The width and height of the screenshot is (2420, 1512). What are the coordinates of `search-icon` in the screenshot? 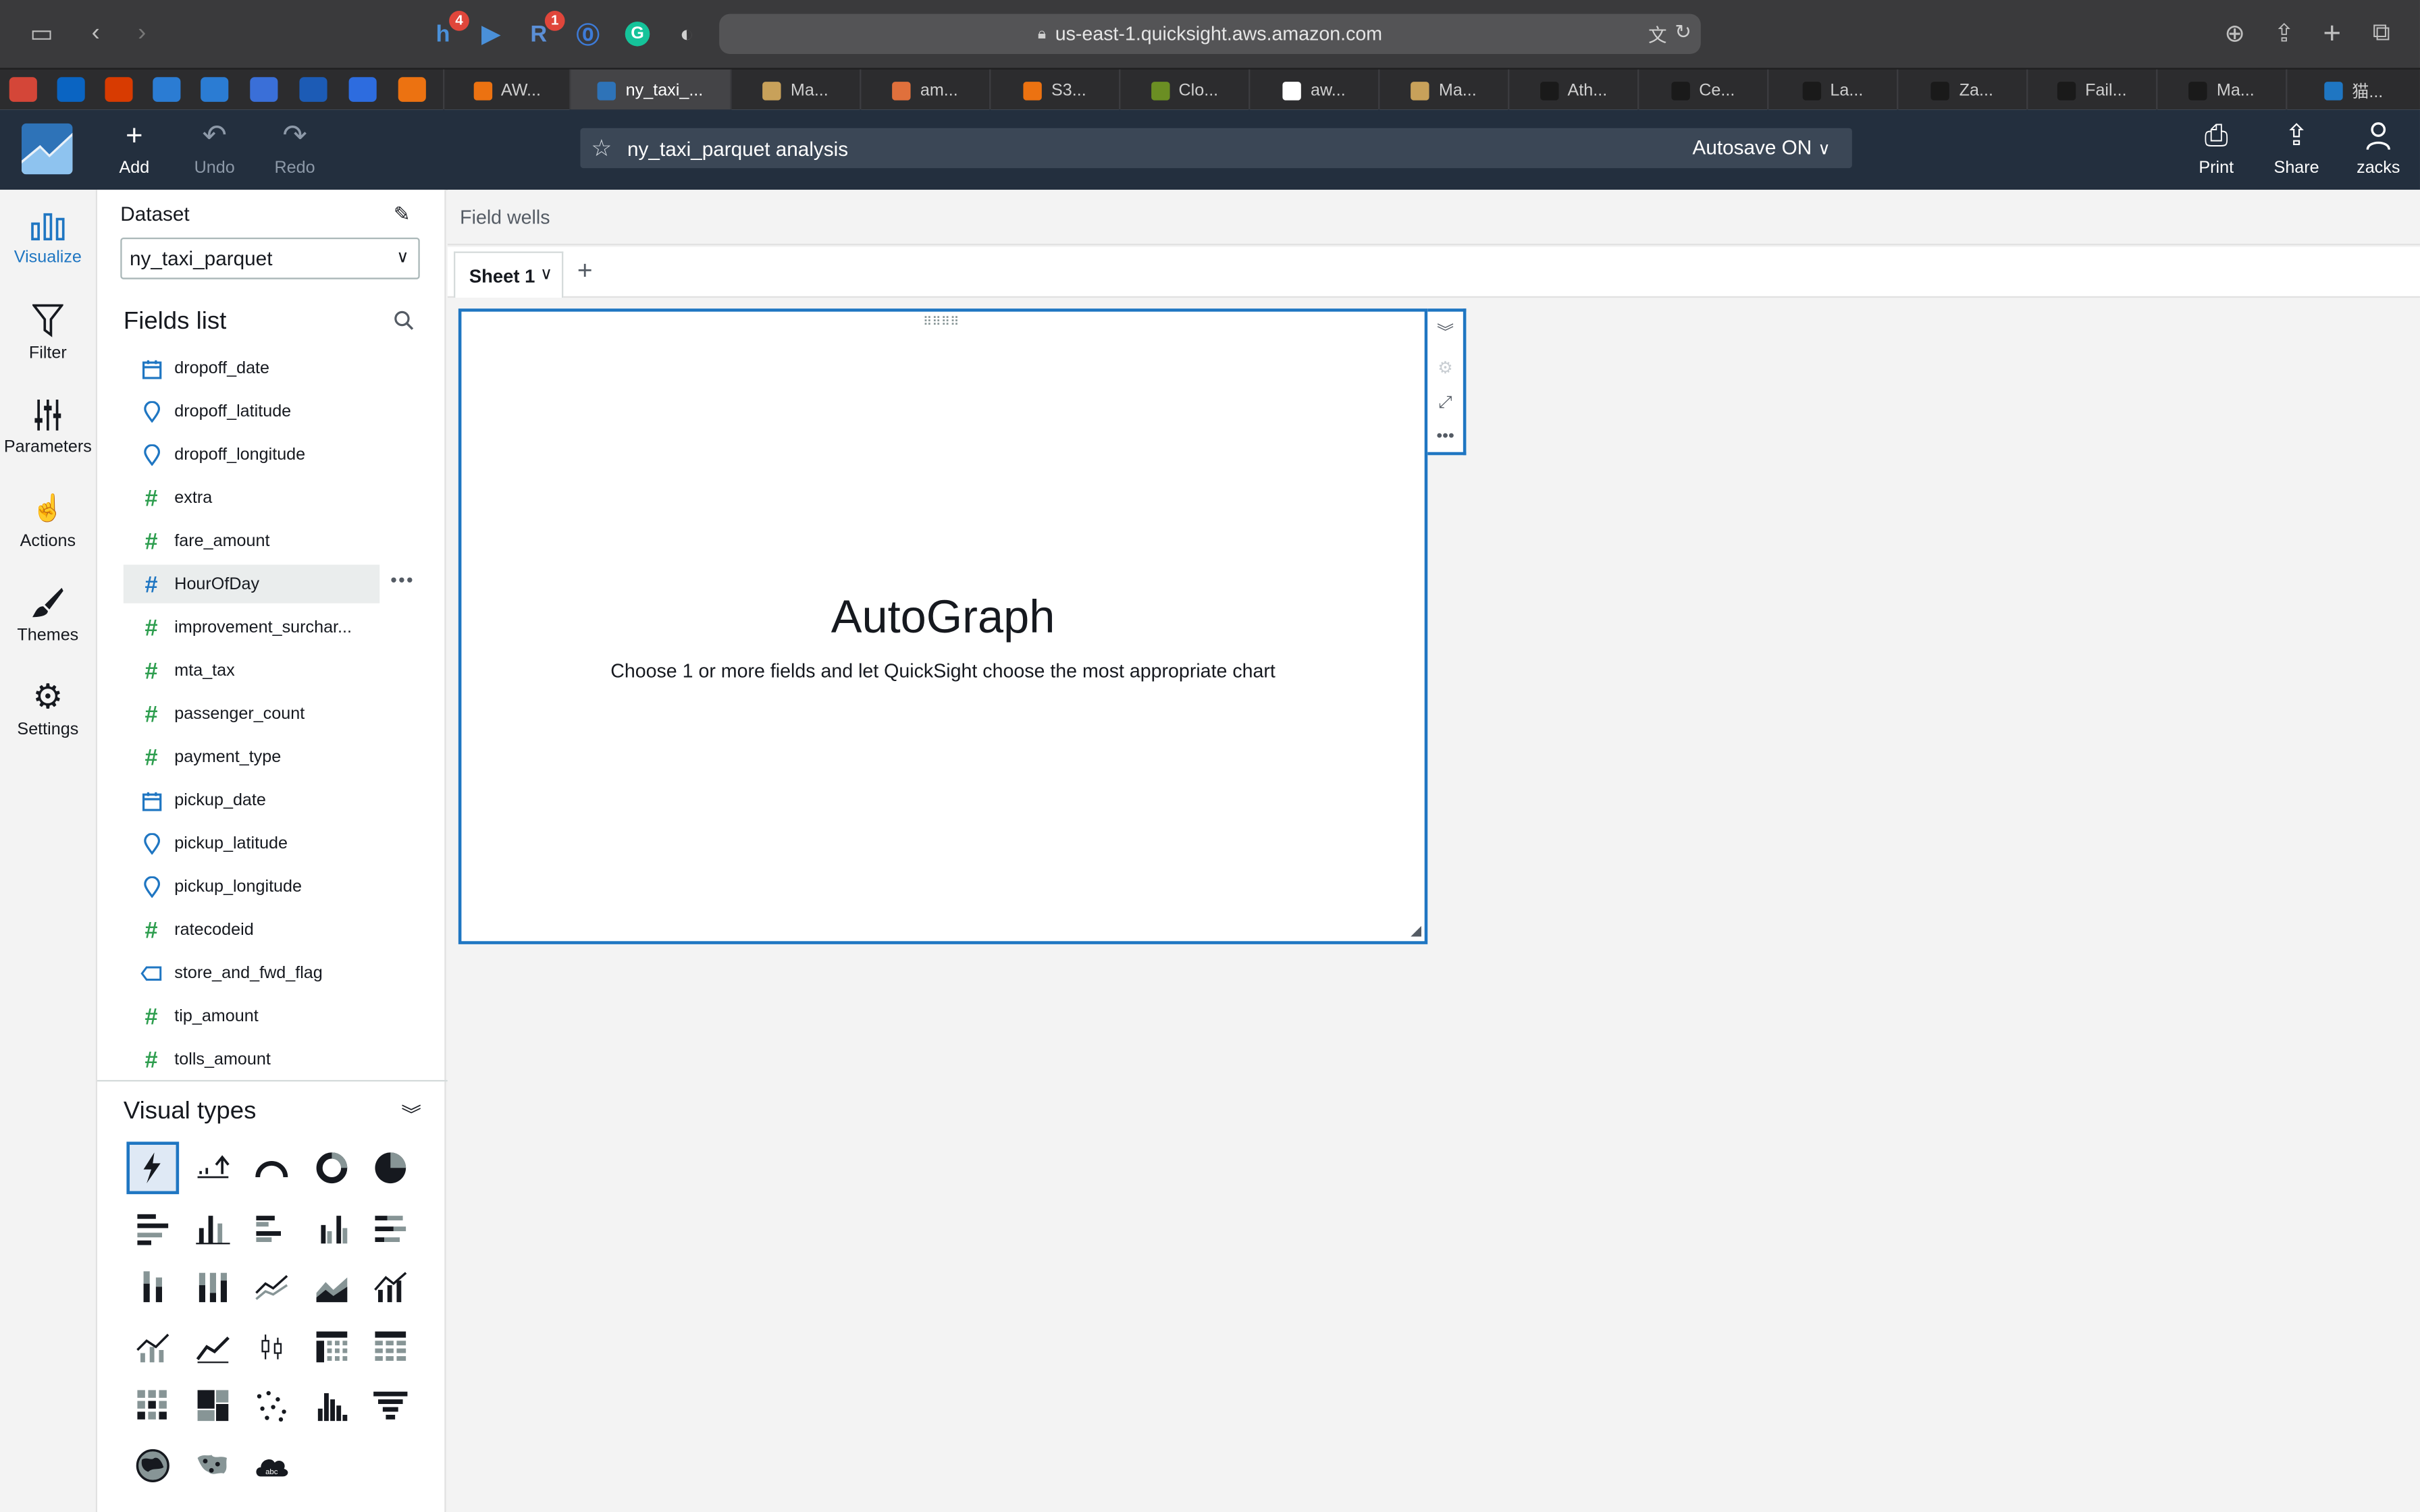 It's located at (404, 322).